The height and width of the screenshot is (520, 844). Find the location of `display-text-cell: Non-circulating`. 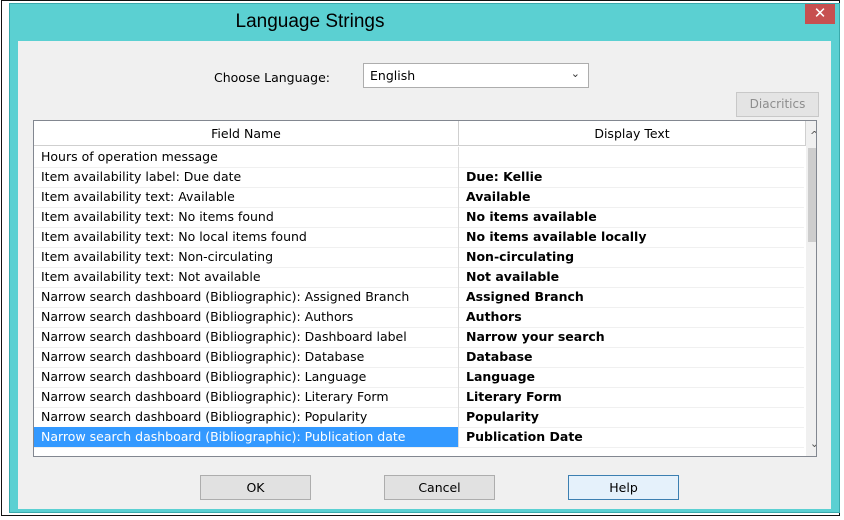

display-text-cell: Non-circulating is located at coordinates (631, 257).